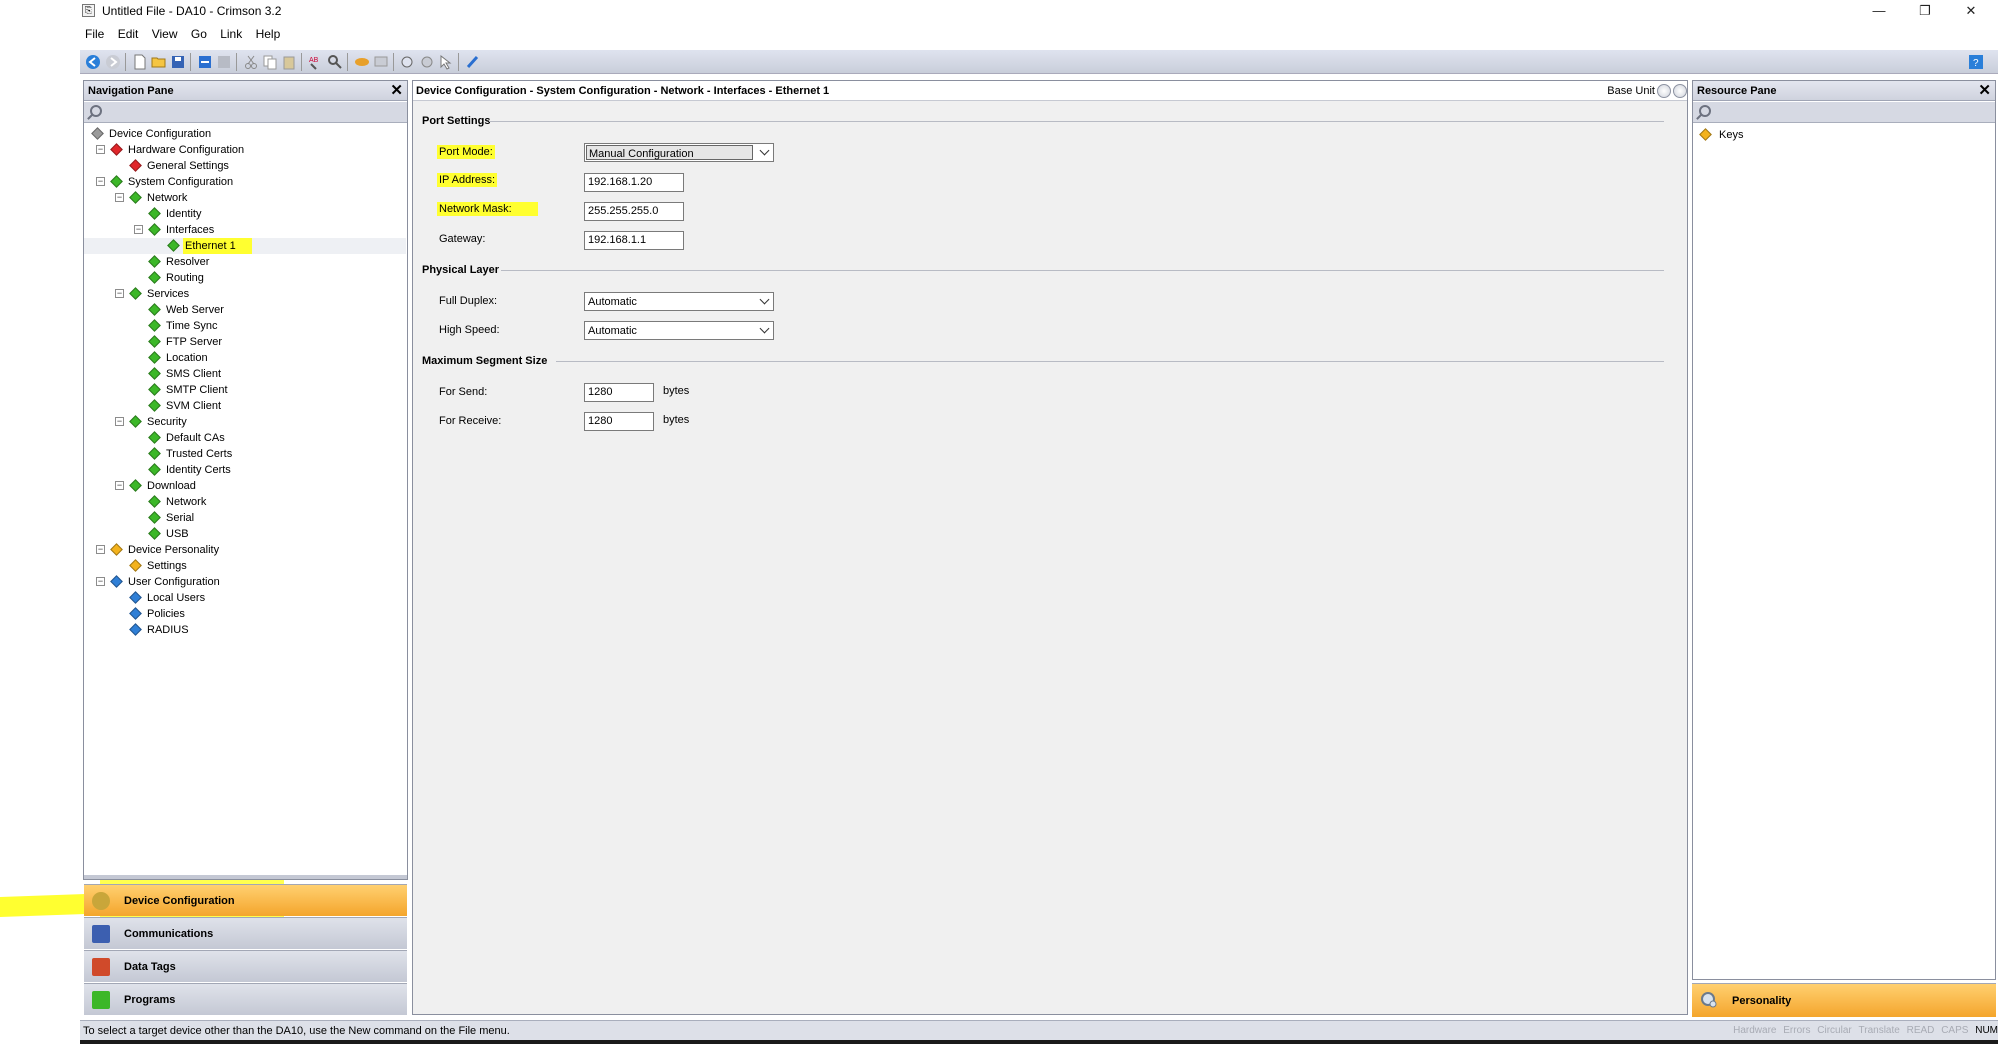  I want to click on tree-item: Device Configuration, so click(245, 134).